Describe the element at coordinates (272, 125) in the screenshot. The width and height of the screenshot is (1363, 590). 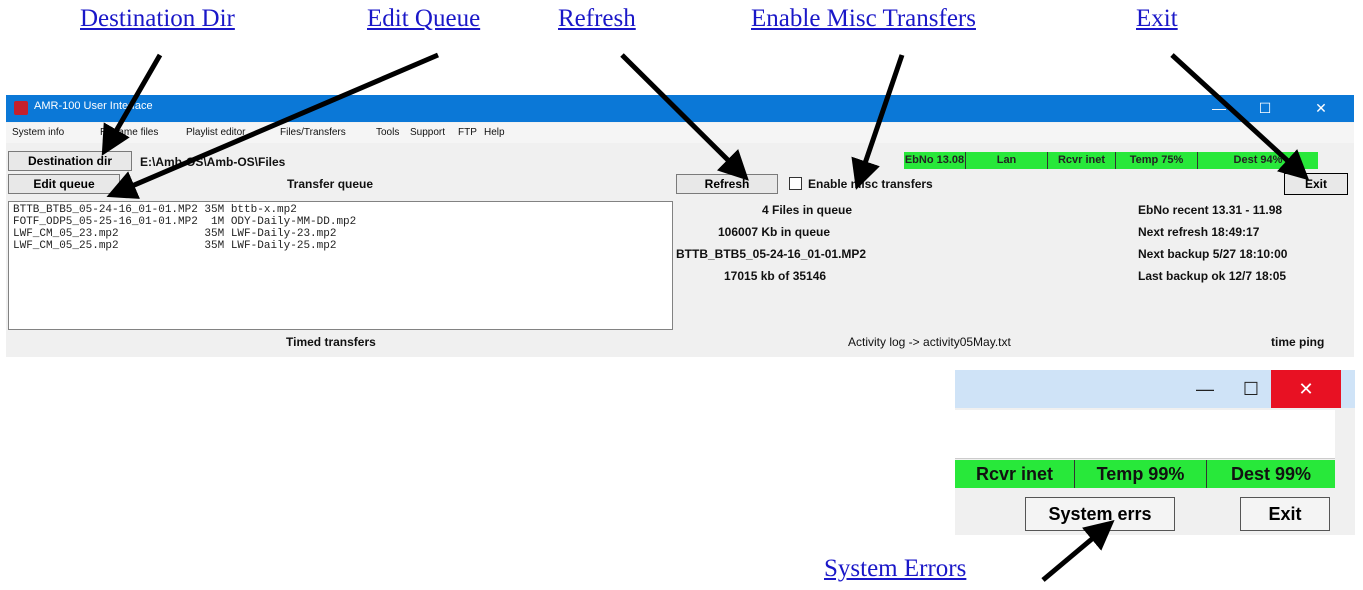
I see `arrow-edit-queue` at that location.